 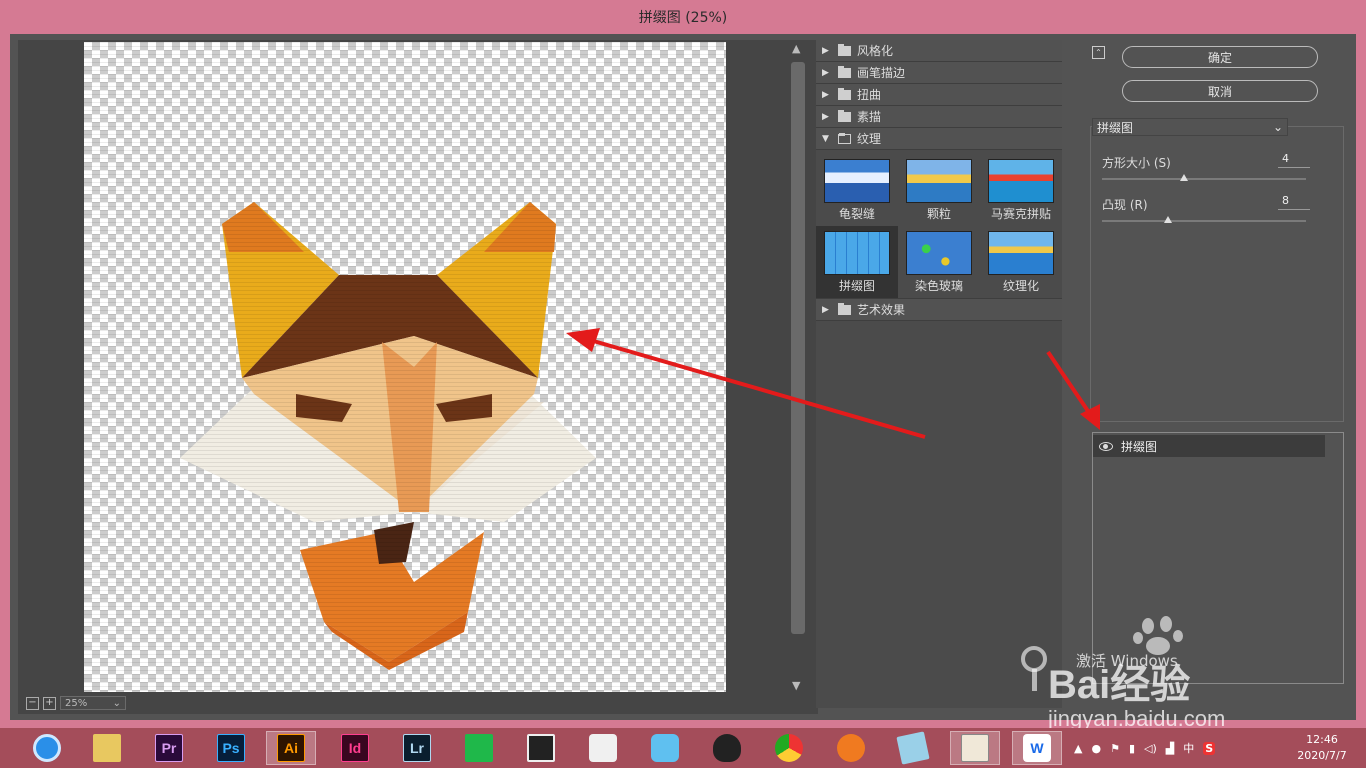 I want to click on paw-icon, so click(x=1158, y=635).